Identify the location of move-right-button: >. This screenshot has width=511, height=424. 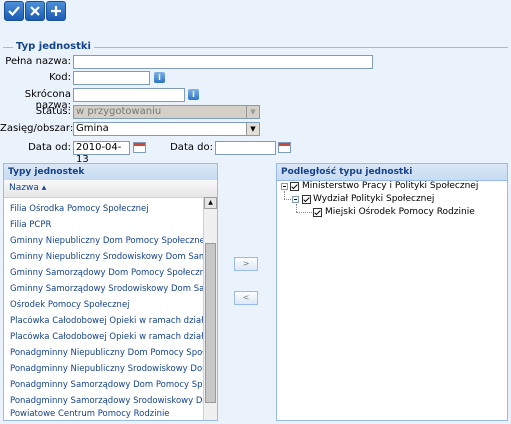
(246, 264).